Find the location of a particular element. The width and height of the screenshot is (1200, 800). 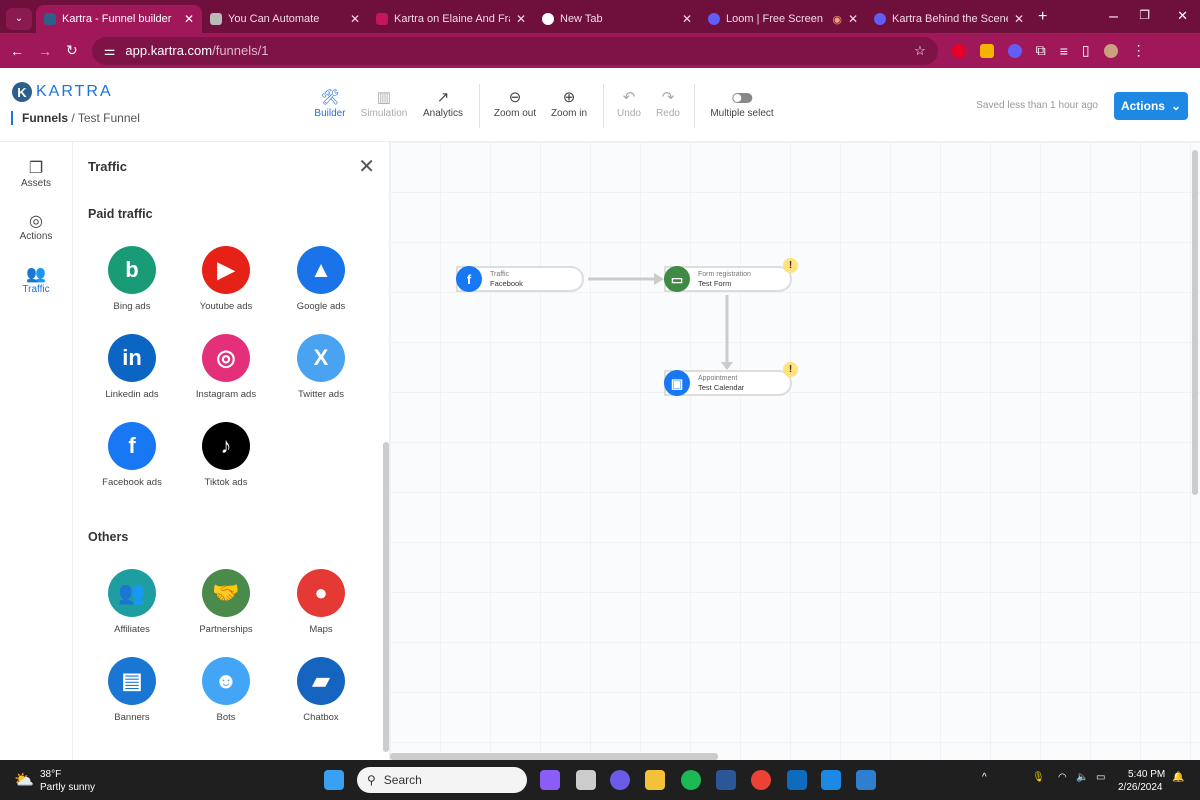

teams-icon is located at coordinates (620, 780).